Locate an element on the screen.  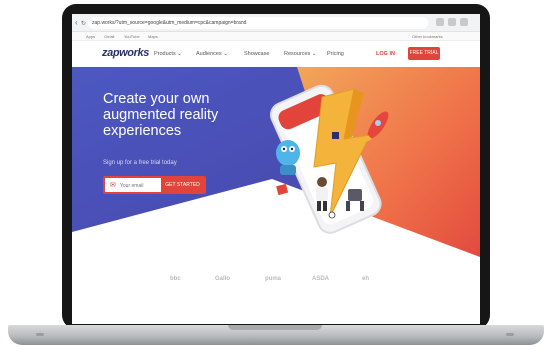
star-icon is located at coordinates (452, 22).